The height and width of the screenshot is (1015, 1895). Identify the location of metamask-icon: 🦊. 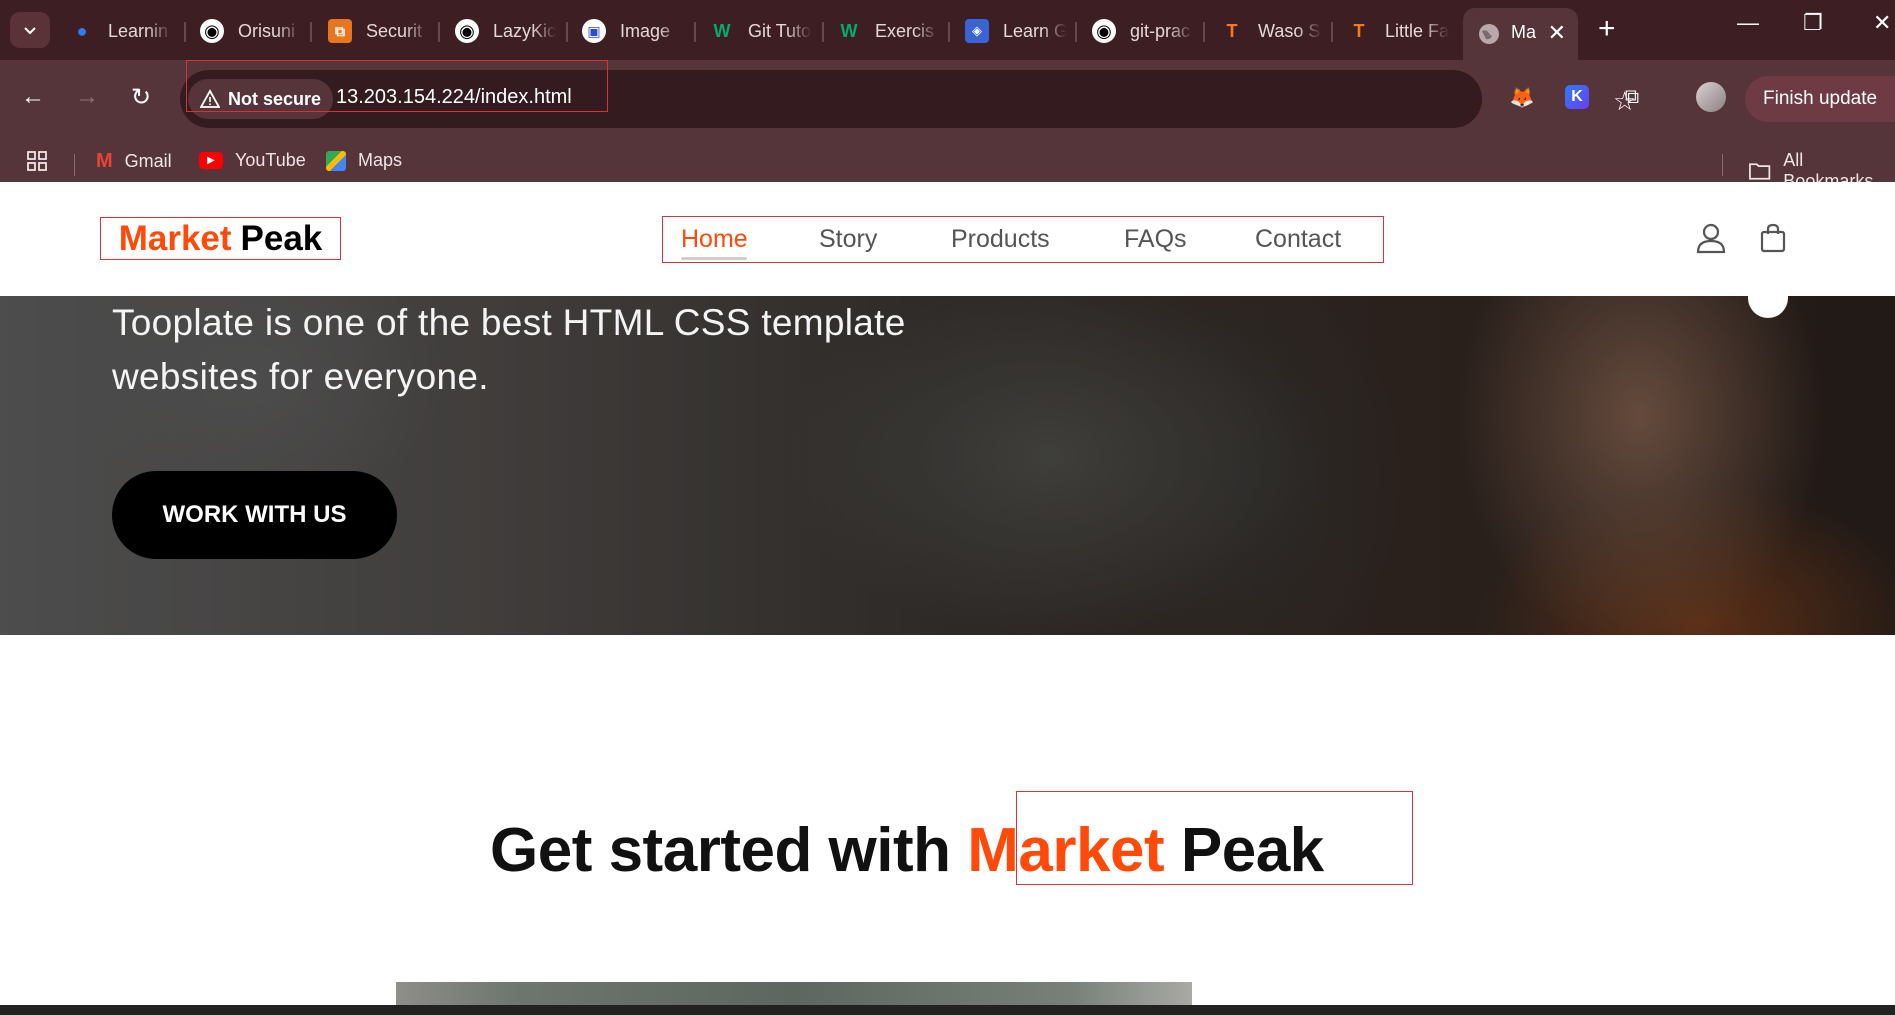
(1522, 97).